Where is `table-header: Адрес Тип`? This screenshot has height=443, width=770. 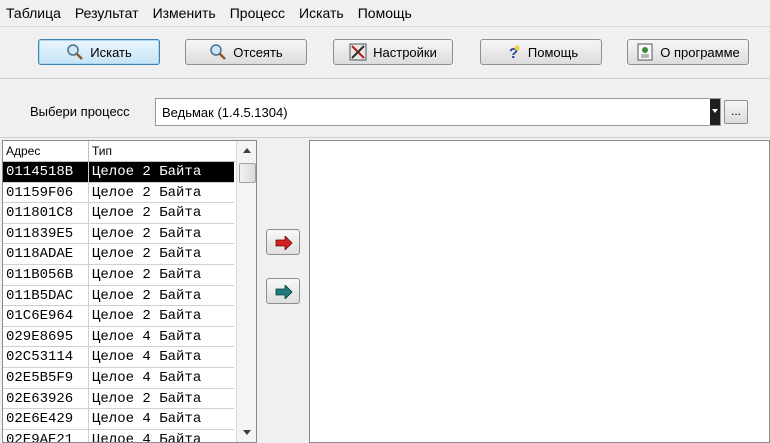 table-header: Адрес Тип is located at coordinates (129, 151).